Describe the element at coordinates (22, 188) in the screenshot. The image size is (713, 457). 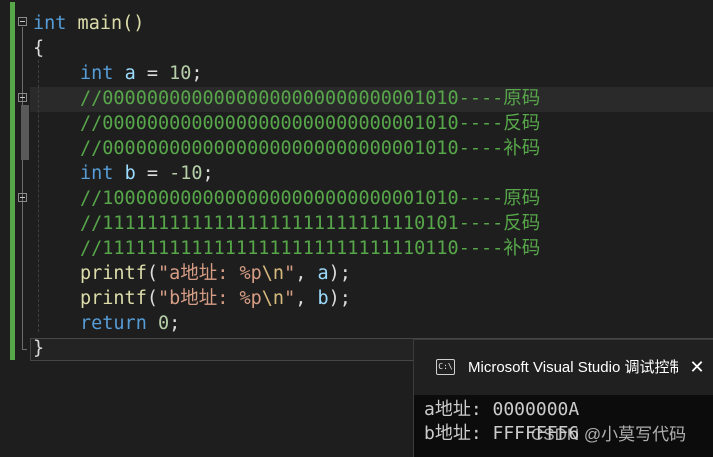
I see `outline-line` at that location.